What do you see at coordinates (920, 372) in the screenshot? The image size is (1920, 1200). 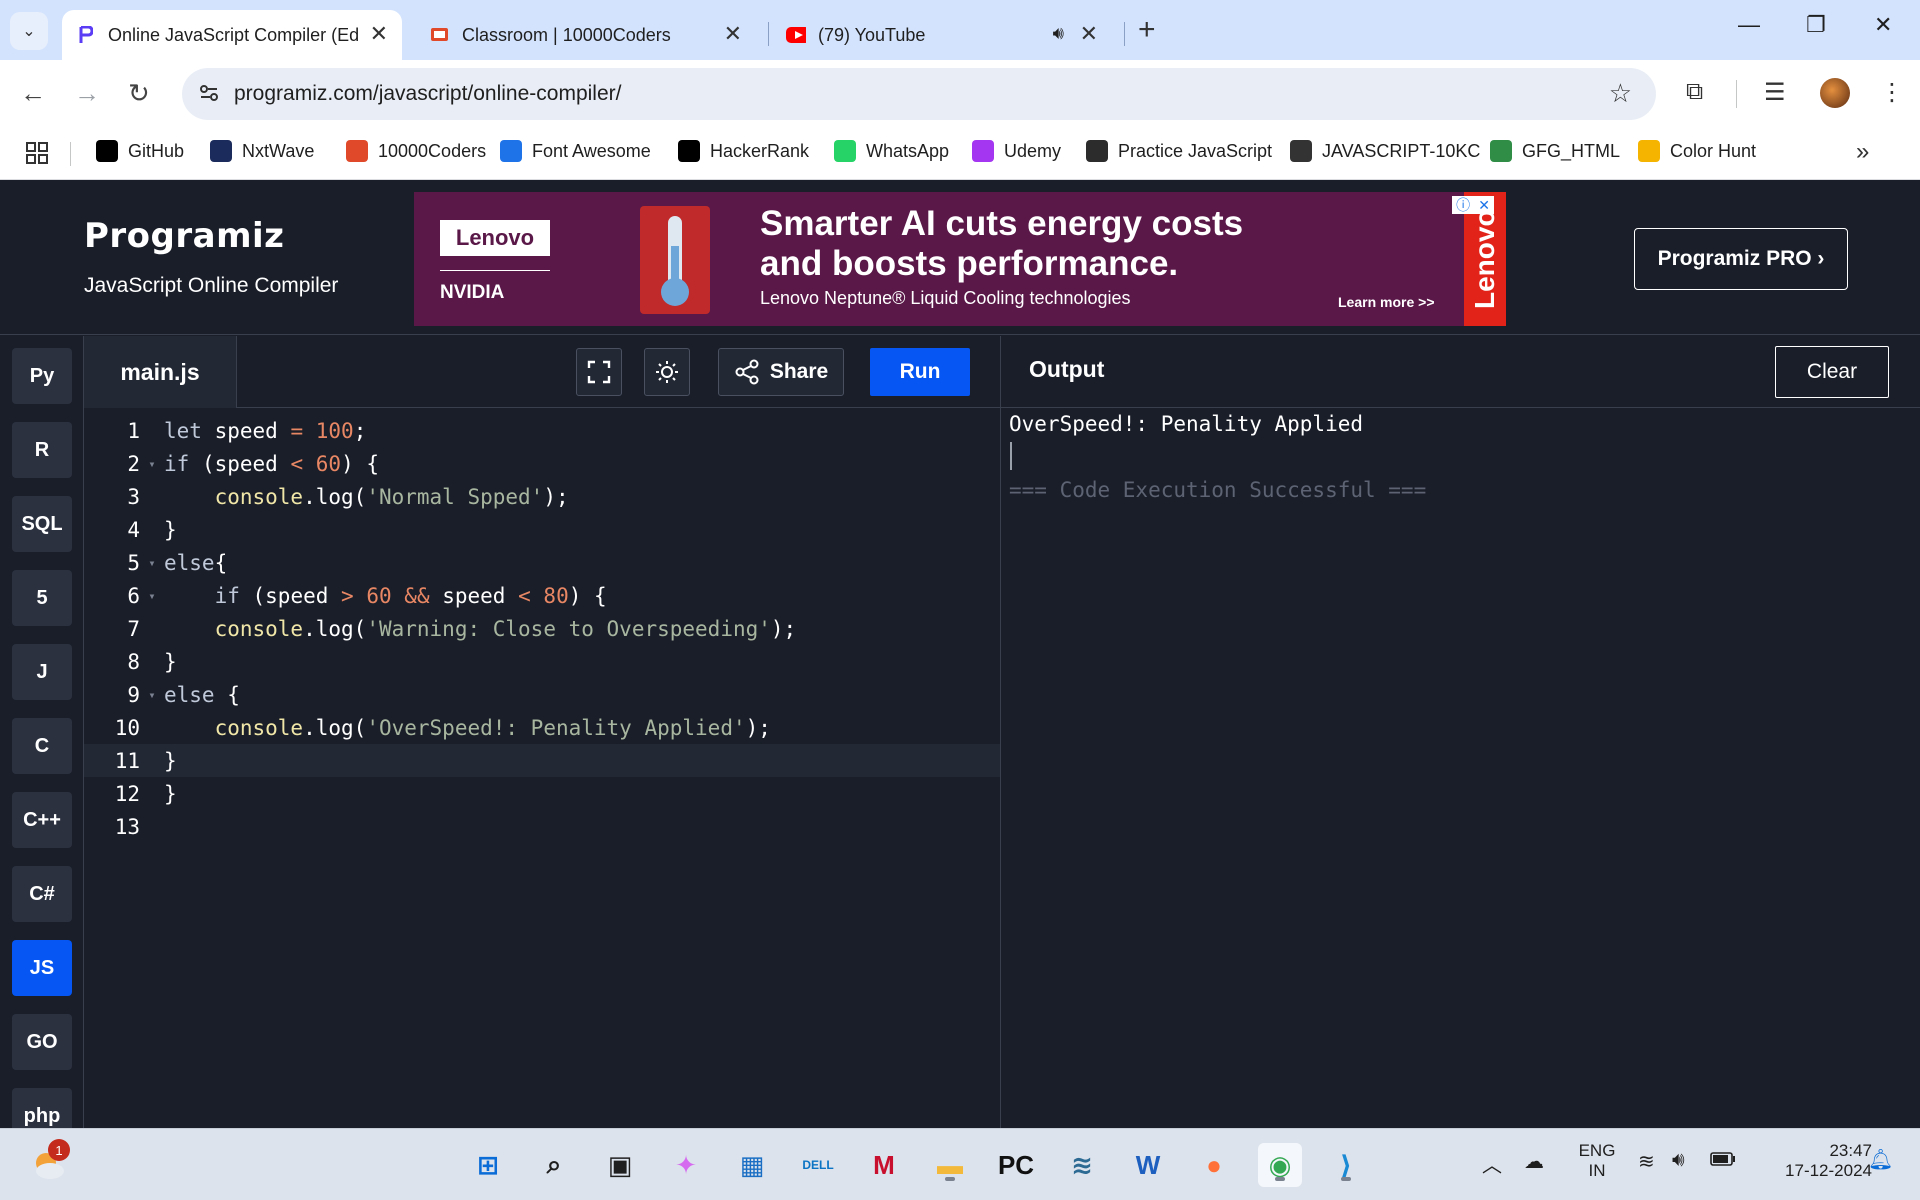 I see `run-button: Run` at bounding box center [920, 372].